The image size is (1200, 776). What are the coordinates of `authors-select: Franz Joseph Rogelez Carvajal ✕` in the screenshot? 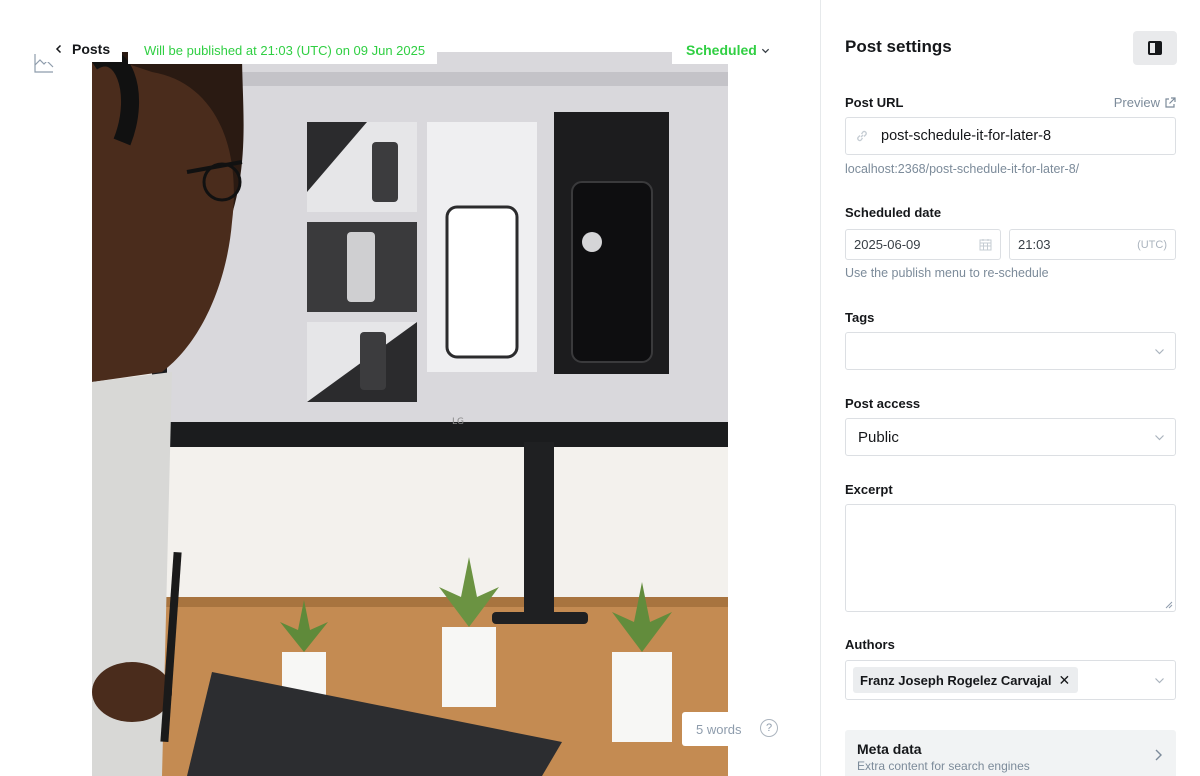 It's located at (1010, 680).